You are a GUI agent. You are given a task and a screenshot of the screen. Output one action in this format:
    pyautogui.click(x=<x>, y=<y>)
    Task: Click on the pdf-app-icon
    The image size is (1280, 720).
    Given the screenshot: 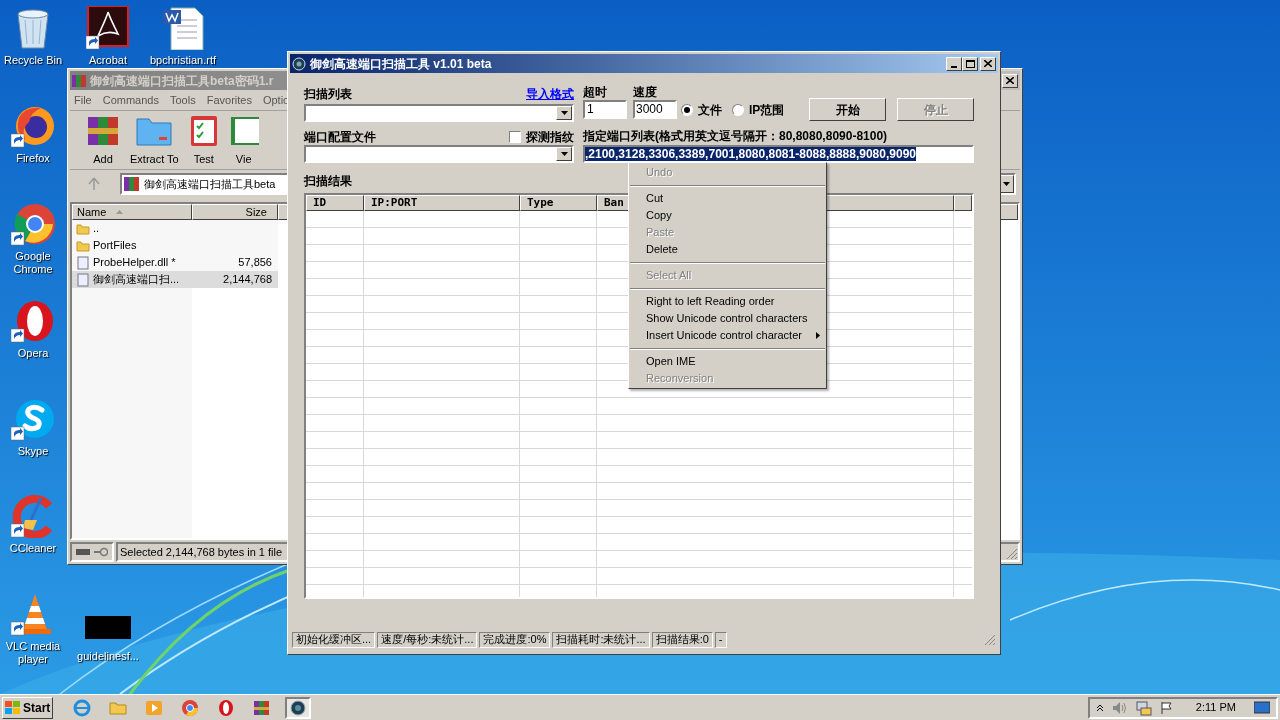 What is the action you would take?
    pyautogui.click(x=108, y=28)
    